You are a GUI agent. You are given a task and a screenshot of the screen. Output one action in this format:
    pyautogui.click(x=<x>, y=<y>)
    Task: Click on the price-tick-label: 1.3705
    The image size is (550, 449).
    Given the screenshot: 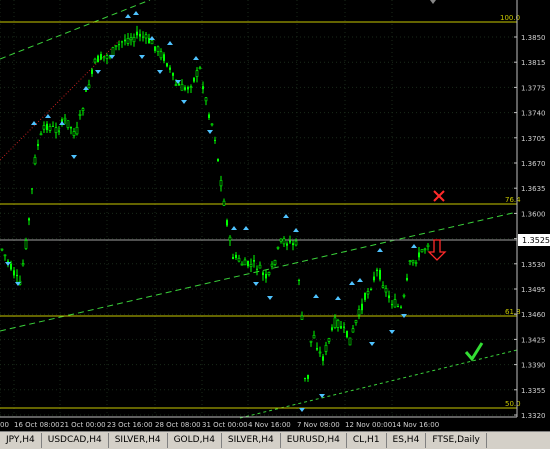 What is the action you would take?
    pyautogui.click(x=533, y=139)
    